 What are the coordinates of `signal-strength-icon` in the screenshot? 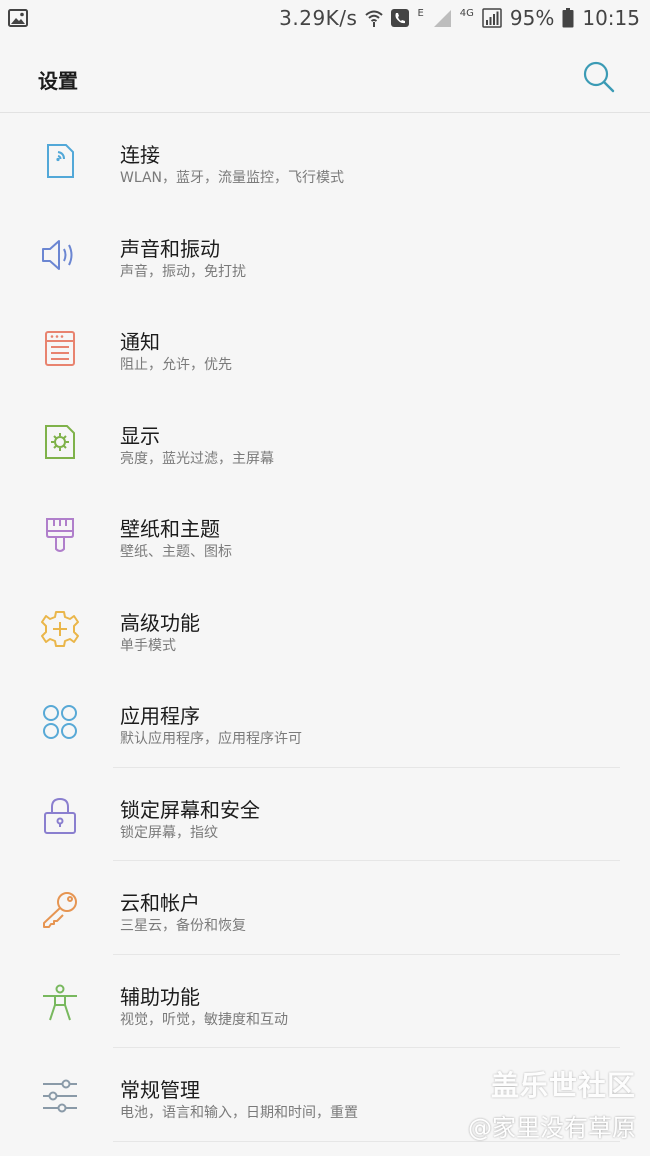 It's located at (492, 18).